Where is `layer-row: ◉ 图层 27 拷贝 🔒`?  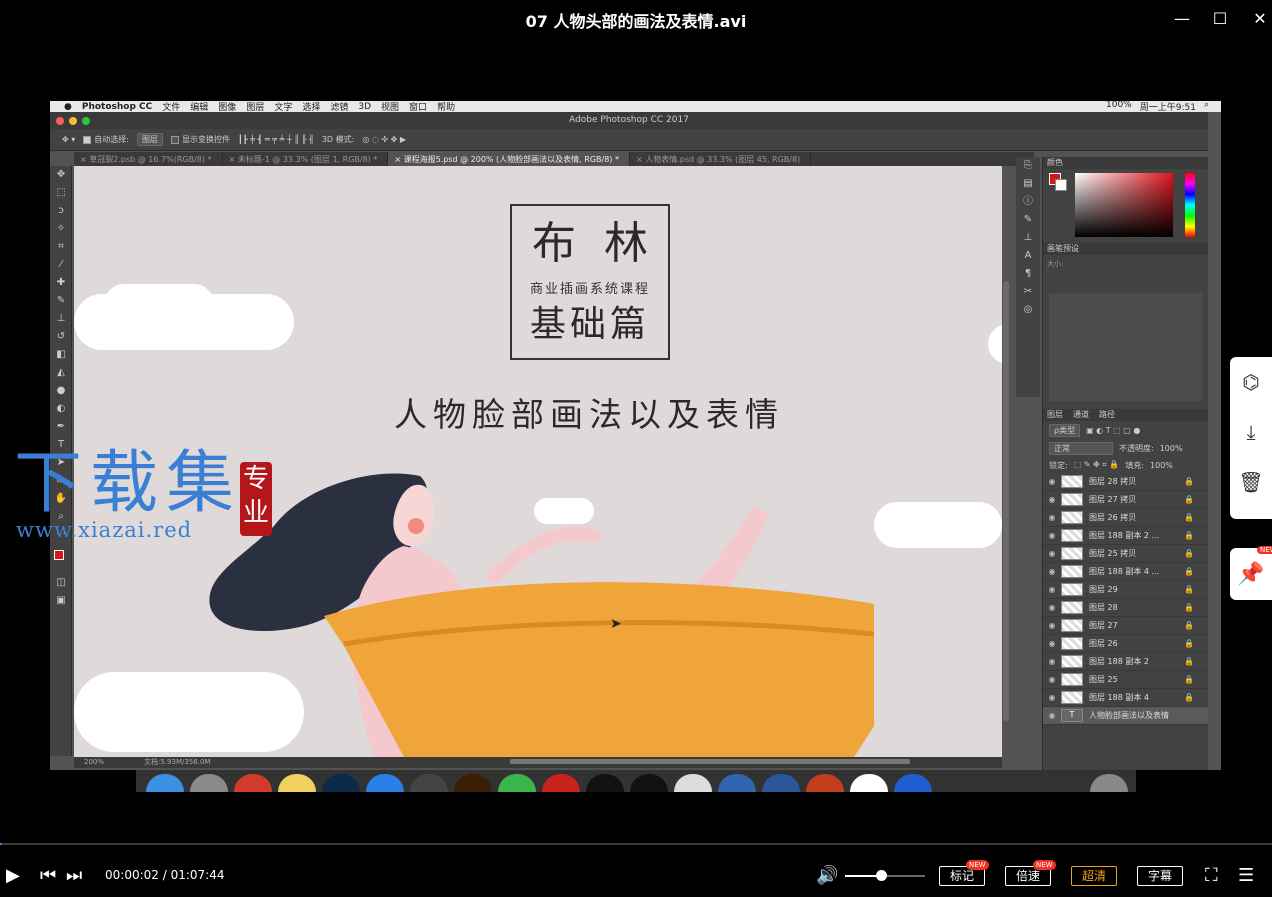
layer-row: ◉ 图层 27 拷贝 🔒 is located at coordinates (1125, 500).